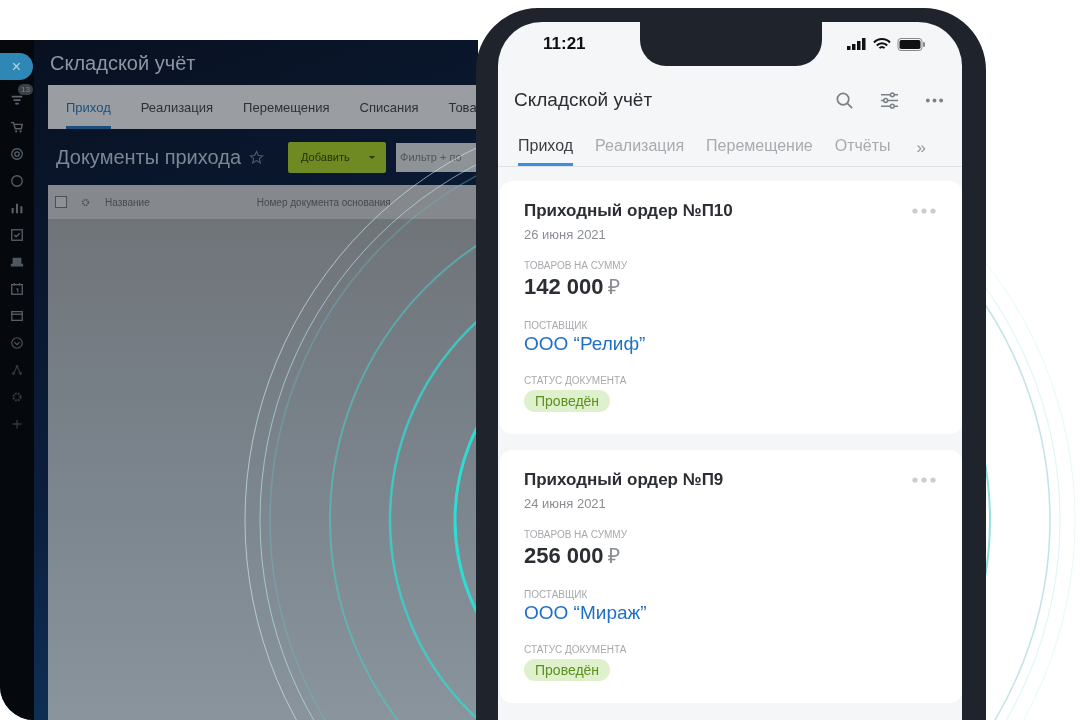 The image size is (1080, 720). Describe the element at coordinates (389, 107) in the screenshot. I see `tab: Списания` at that location.